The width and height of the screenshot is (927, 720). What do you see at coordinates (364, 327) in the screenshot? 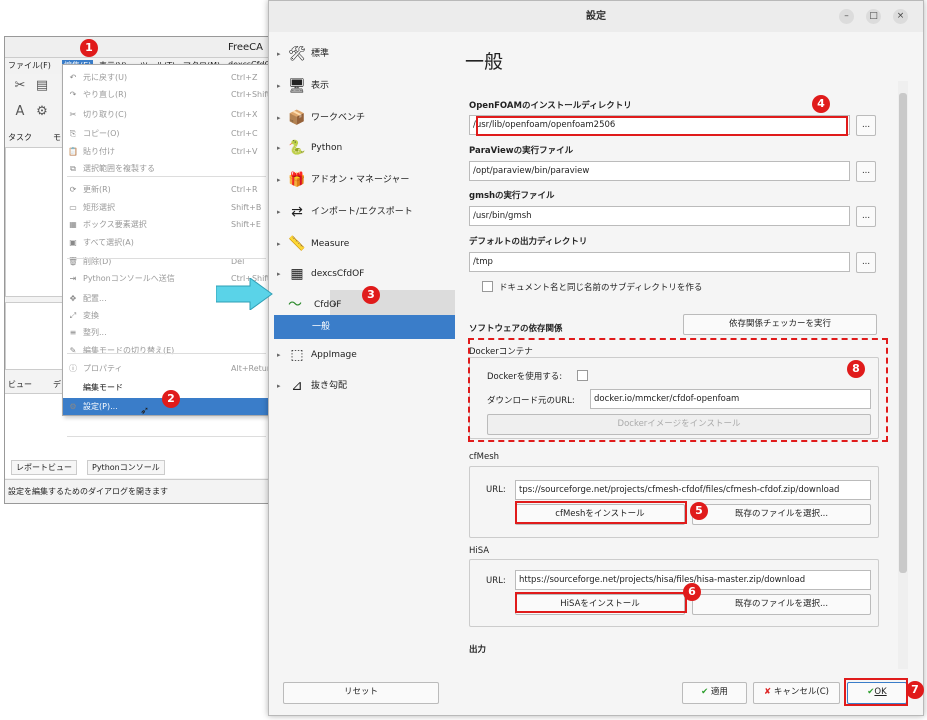
I see `nav-item: 一般` at bounding box center [364, 327].